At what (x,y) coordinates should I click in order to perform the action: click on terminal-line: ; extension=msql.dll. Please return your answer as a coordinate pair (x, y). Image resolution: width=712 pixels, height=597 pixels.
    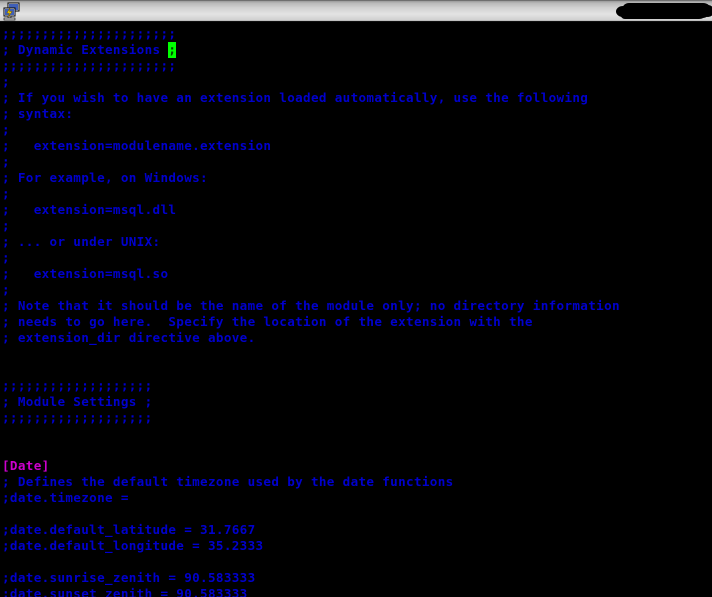
    Looking at the image, I should click on (357, 210).